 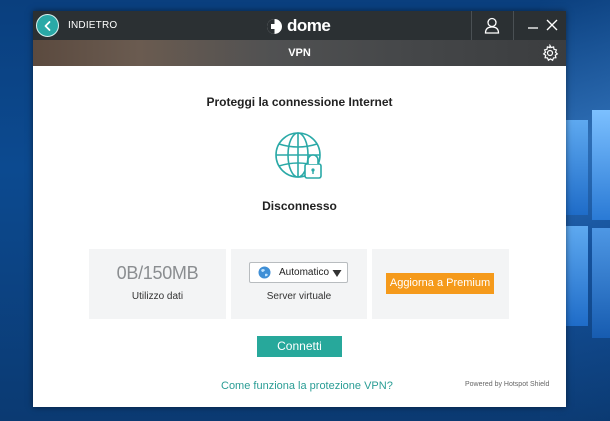 I want to click on vpn-help-link: Come funziona la protezione VPN?, so click(x=307, y=386).